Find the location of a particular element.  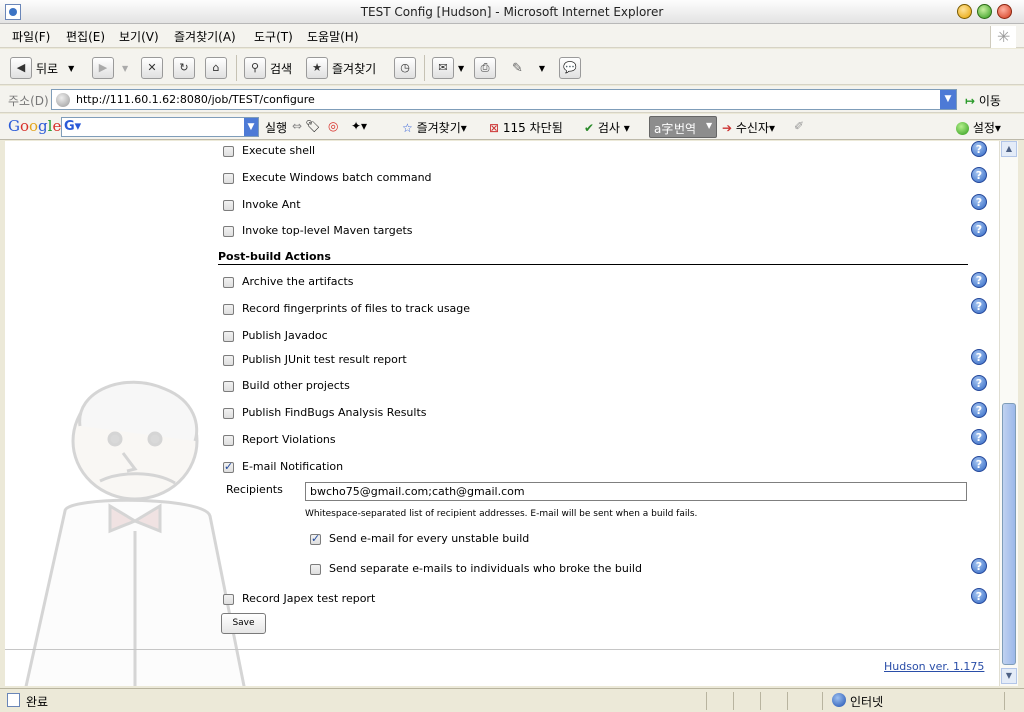

post-build-row: Archive the artifacts is located at coordinates (288, 281).